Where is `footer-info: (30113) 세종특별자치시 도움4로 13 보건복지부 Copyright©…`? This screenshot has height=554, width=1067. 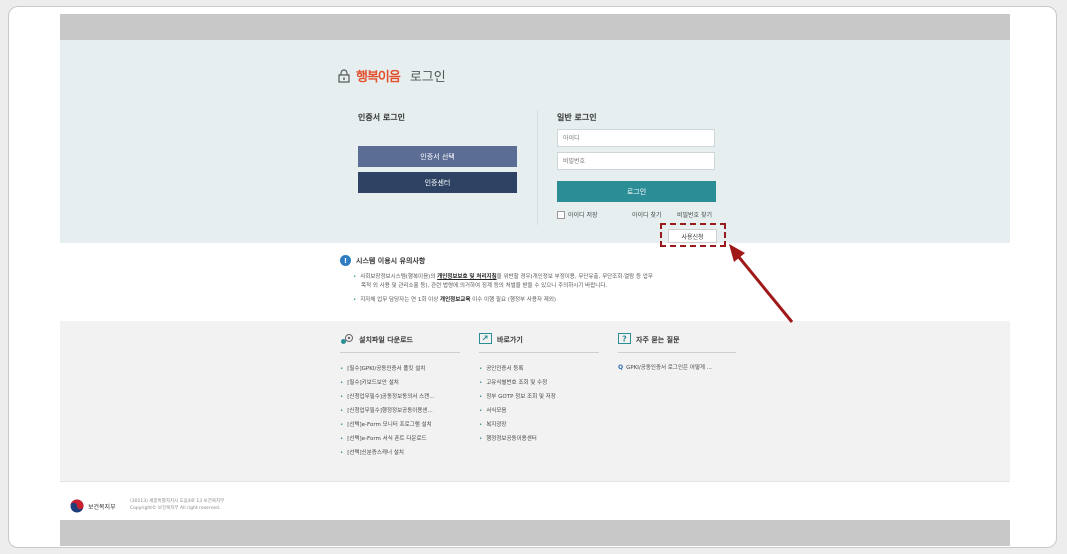 footer-info: (30113) 세종특별자치시 도움4로 13 보건복지부 Copyright©… is located at coordinates (177, 505).